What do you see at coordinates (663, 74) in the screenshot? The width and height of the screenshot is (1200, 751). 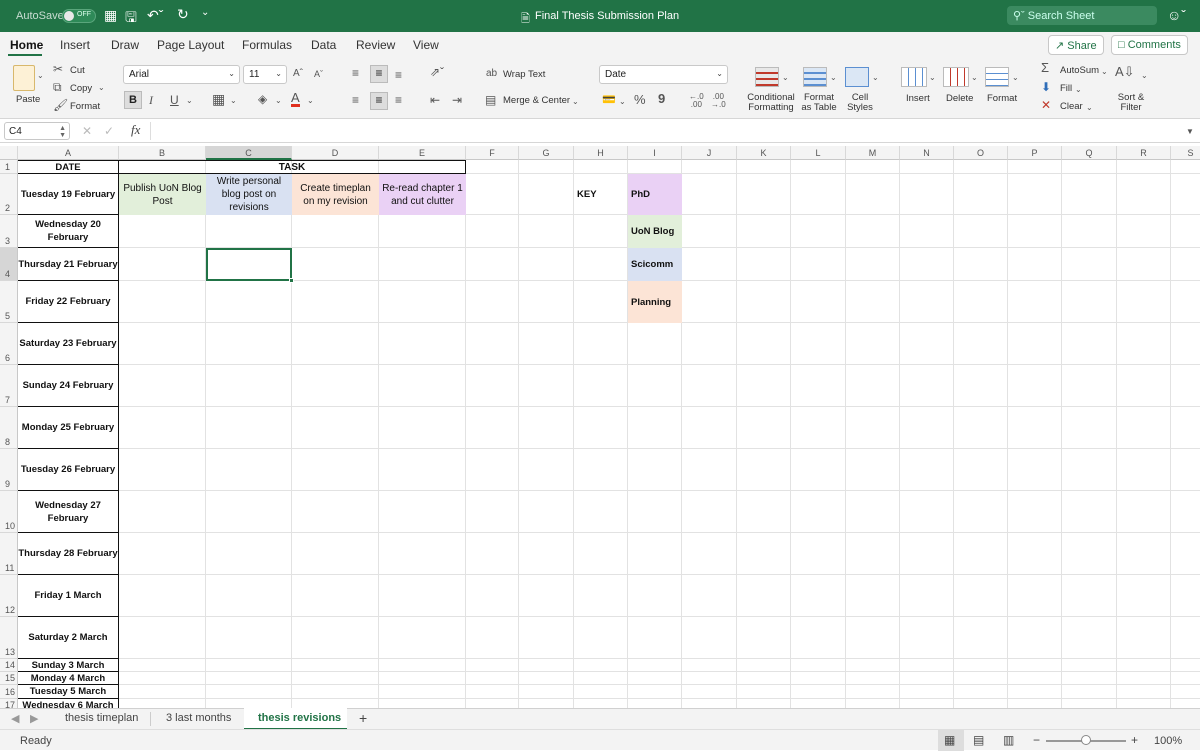 I see `number-format-select: Date ⌄` at bounding box center [663, 74].